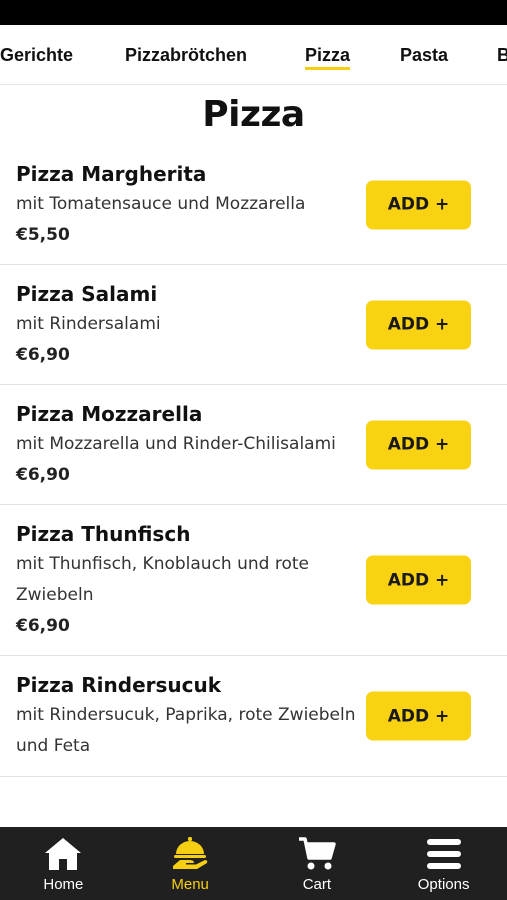 This screenshot has width=507, height=900. Describe the element at coordinates (253, 114) in the screenshot. I see `section-title: Pizza` at that location.